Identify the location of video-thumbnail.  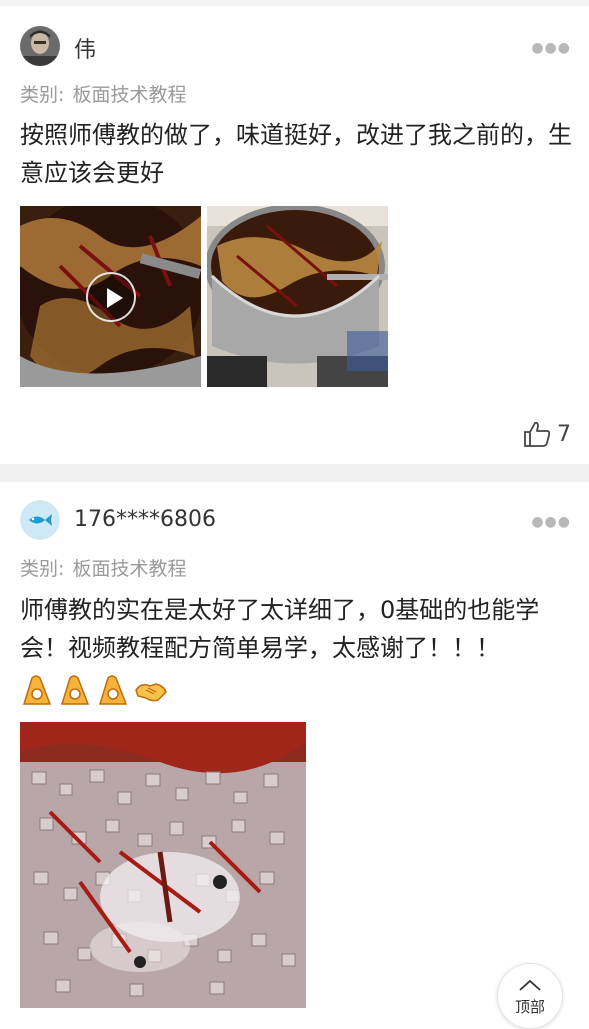
(110, 296).